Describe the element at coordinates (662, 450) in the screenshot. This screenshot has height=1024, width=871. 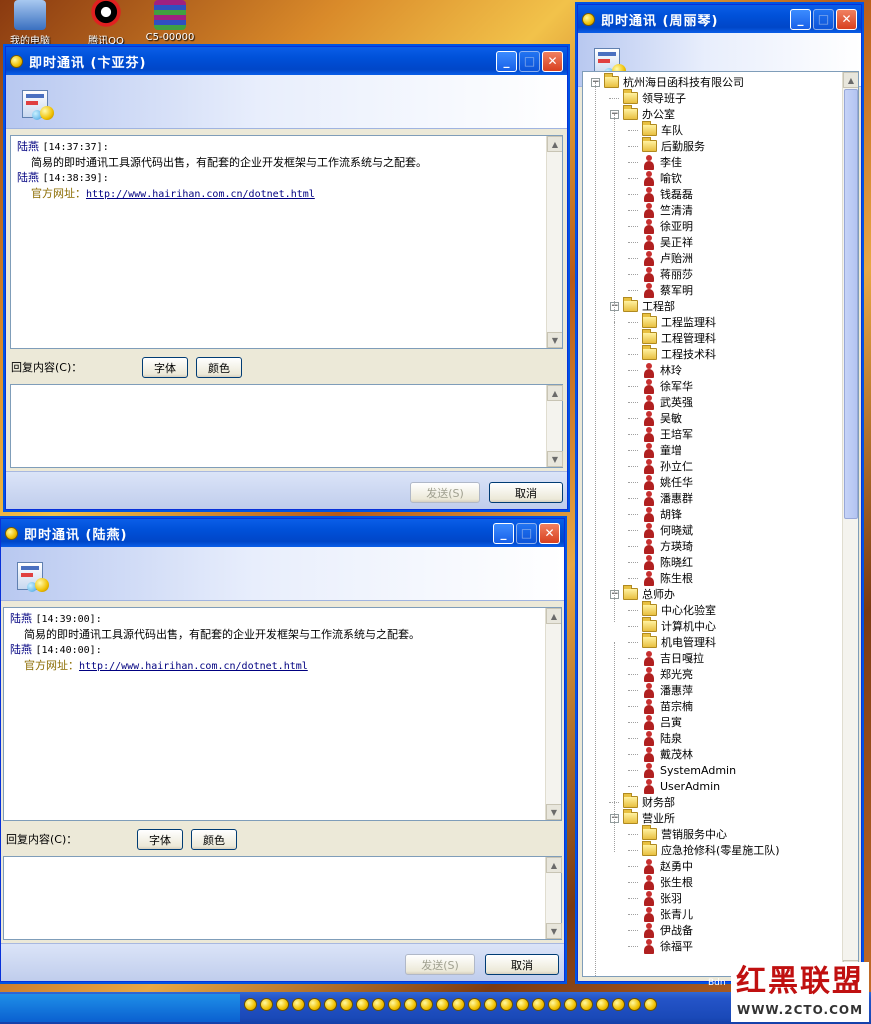
I see `tree-contact-node: 童增` at that location.